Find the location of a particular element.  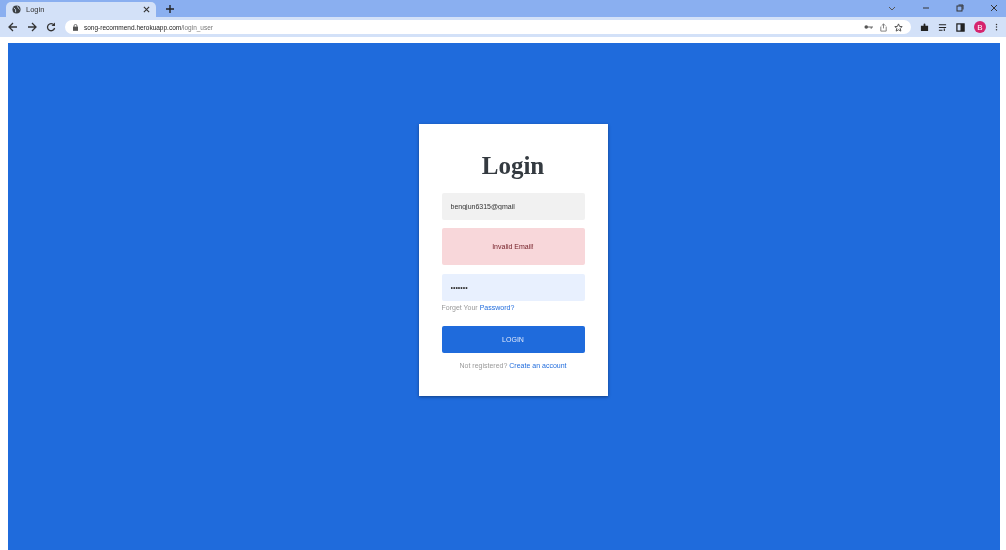

reload-icon is located at coordinates (51, 27).